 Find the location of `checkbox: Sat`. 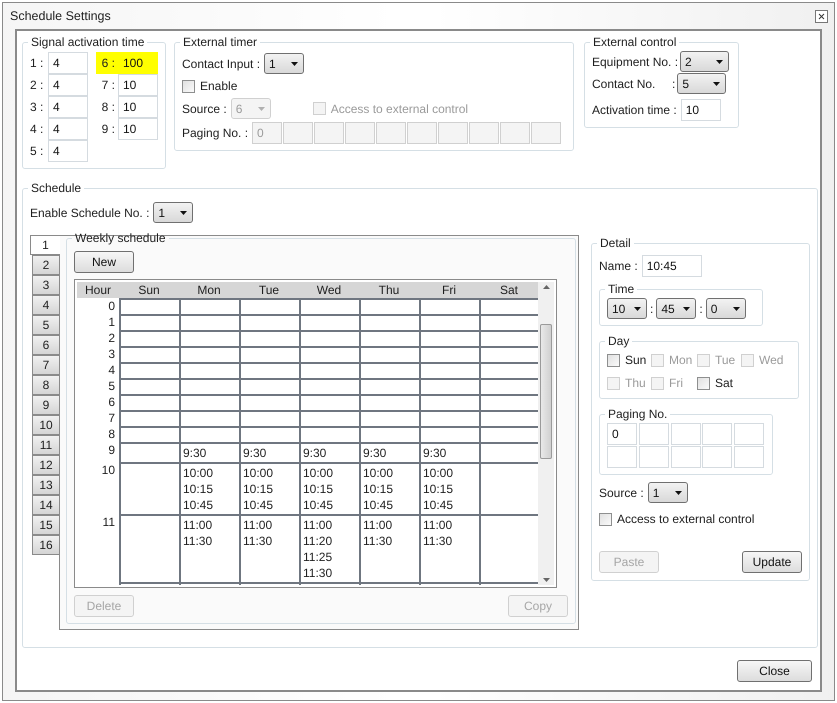

checkbox: Sat is located at coordinates (719, 383).